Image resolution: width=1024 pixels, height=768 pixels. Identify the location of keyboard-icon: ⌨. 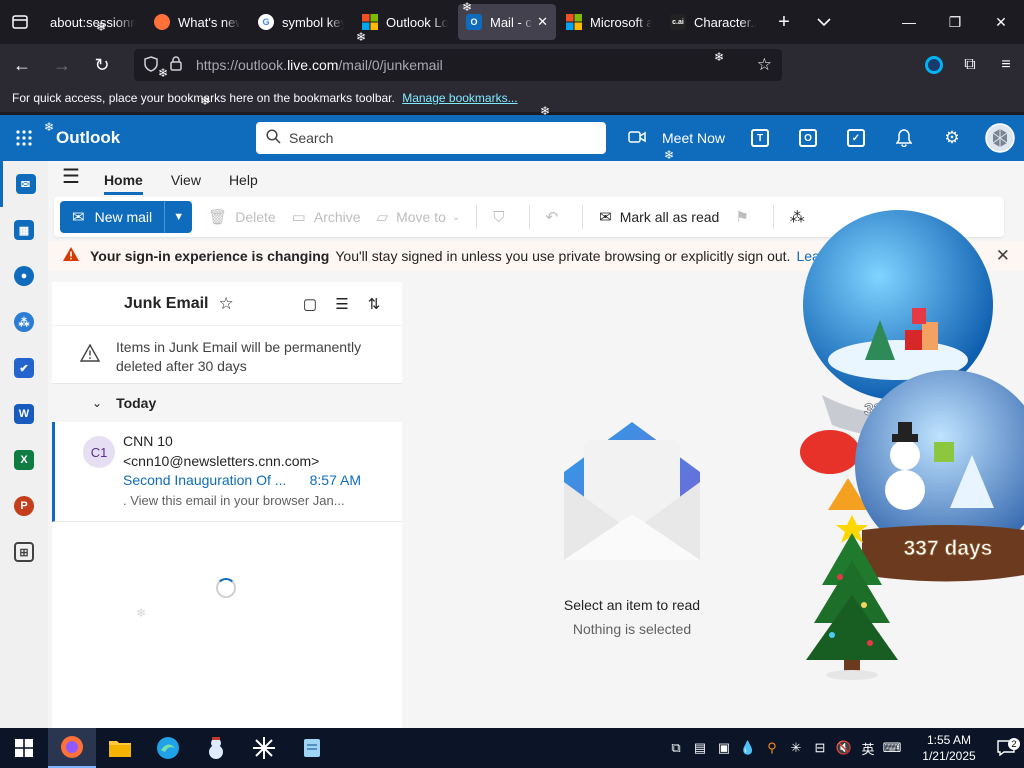
(892, 748).